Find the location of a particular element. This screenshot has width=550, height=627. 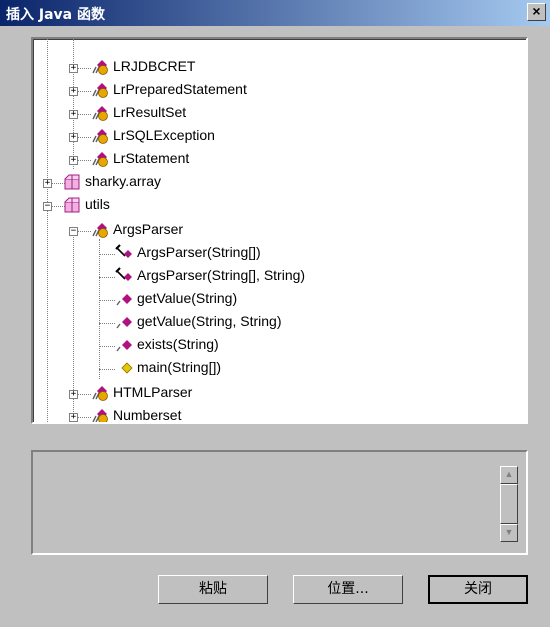

tree-item-label: ArgsParser(String[]) is located at coordinates (199, 252).